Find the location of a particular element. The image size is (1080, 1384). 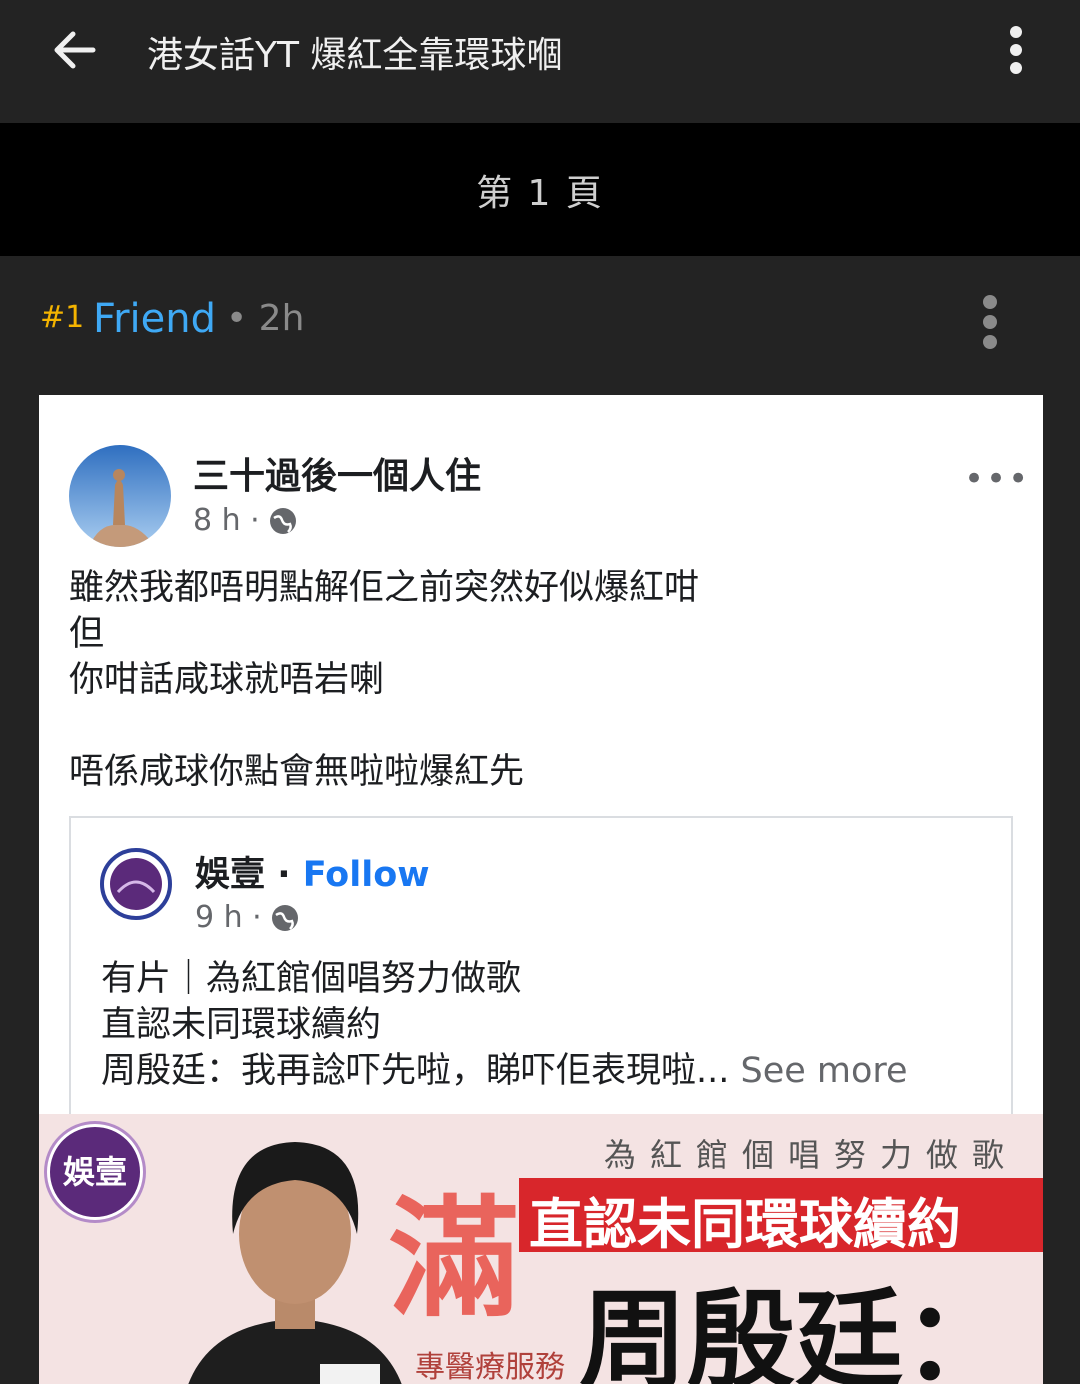

banner-subtitle: 為紅館個唱努力做歌 is located at coordinates (811, 1155).